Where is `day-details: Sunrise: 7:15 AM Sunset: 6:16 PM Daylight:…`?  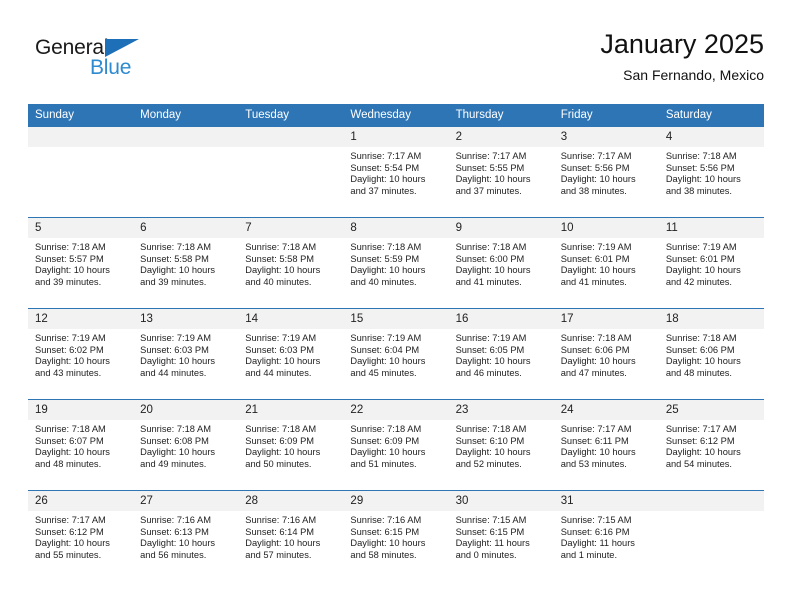 day-details: Sunrise: 7:15 AM Sunset: 6:16 PM Daylight:… is located at coordinates (606, 536).